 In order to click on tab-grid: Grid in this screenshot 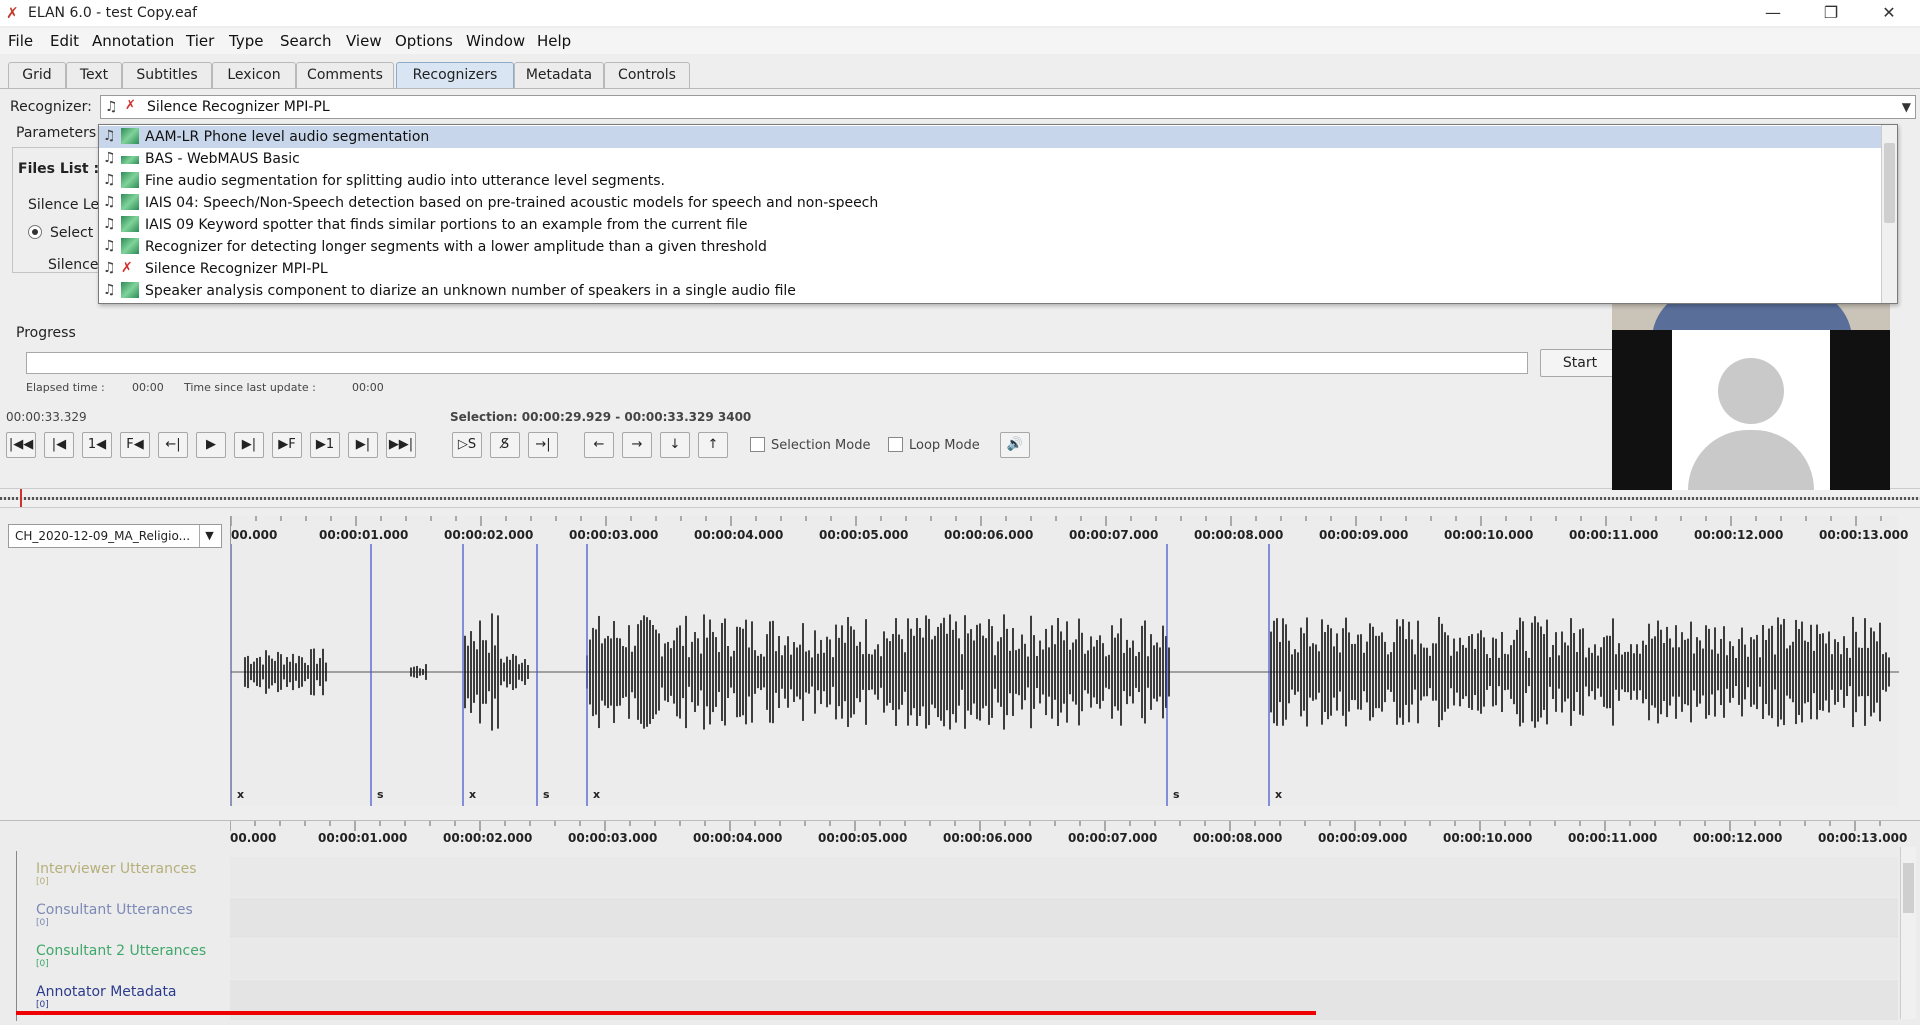, I will do `click(37, 75)`.